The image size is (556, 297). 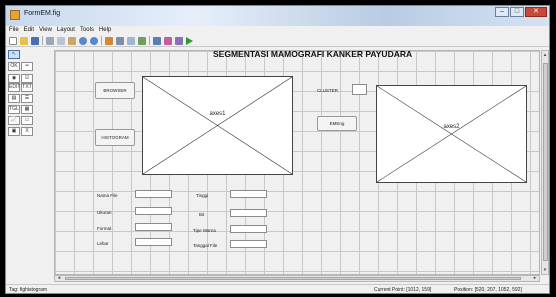 I want to click on menu-edit: Edit, so click(x=29, y=30).